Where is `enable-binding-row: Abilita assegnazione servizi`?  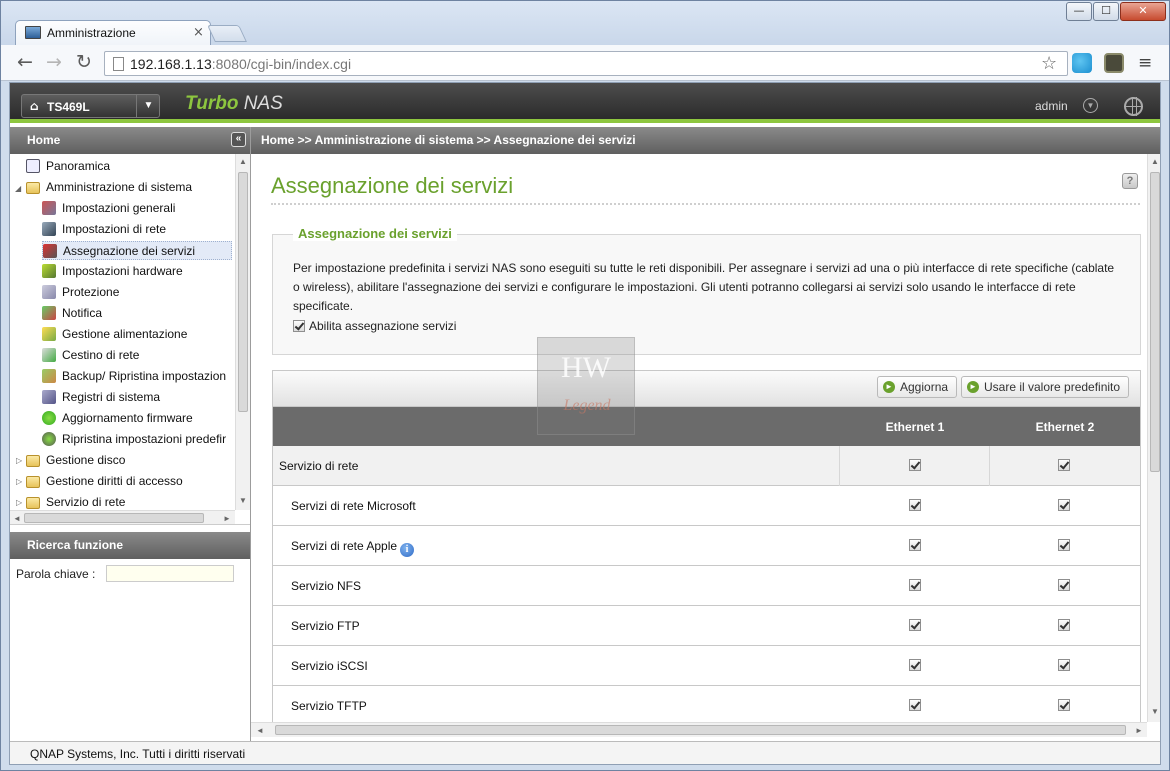
enable-binding-row: Abilita assegnazione servizi is located at coordinates (374, 326).